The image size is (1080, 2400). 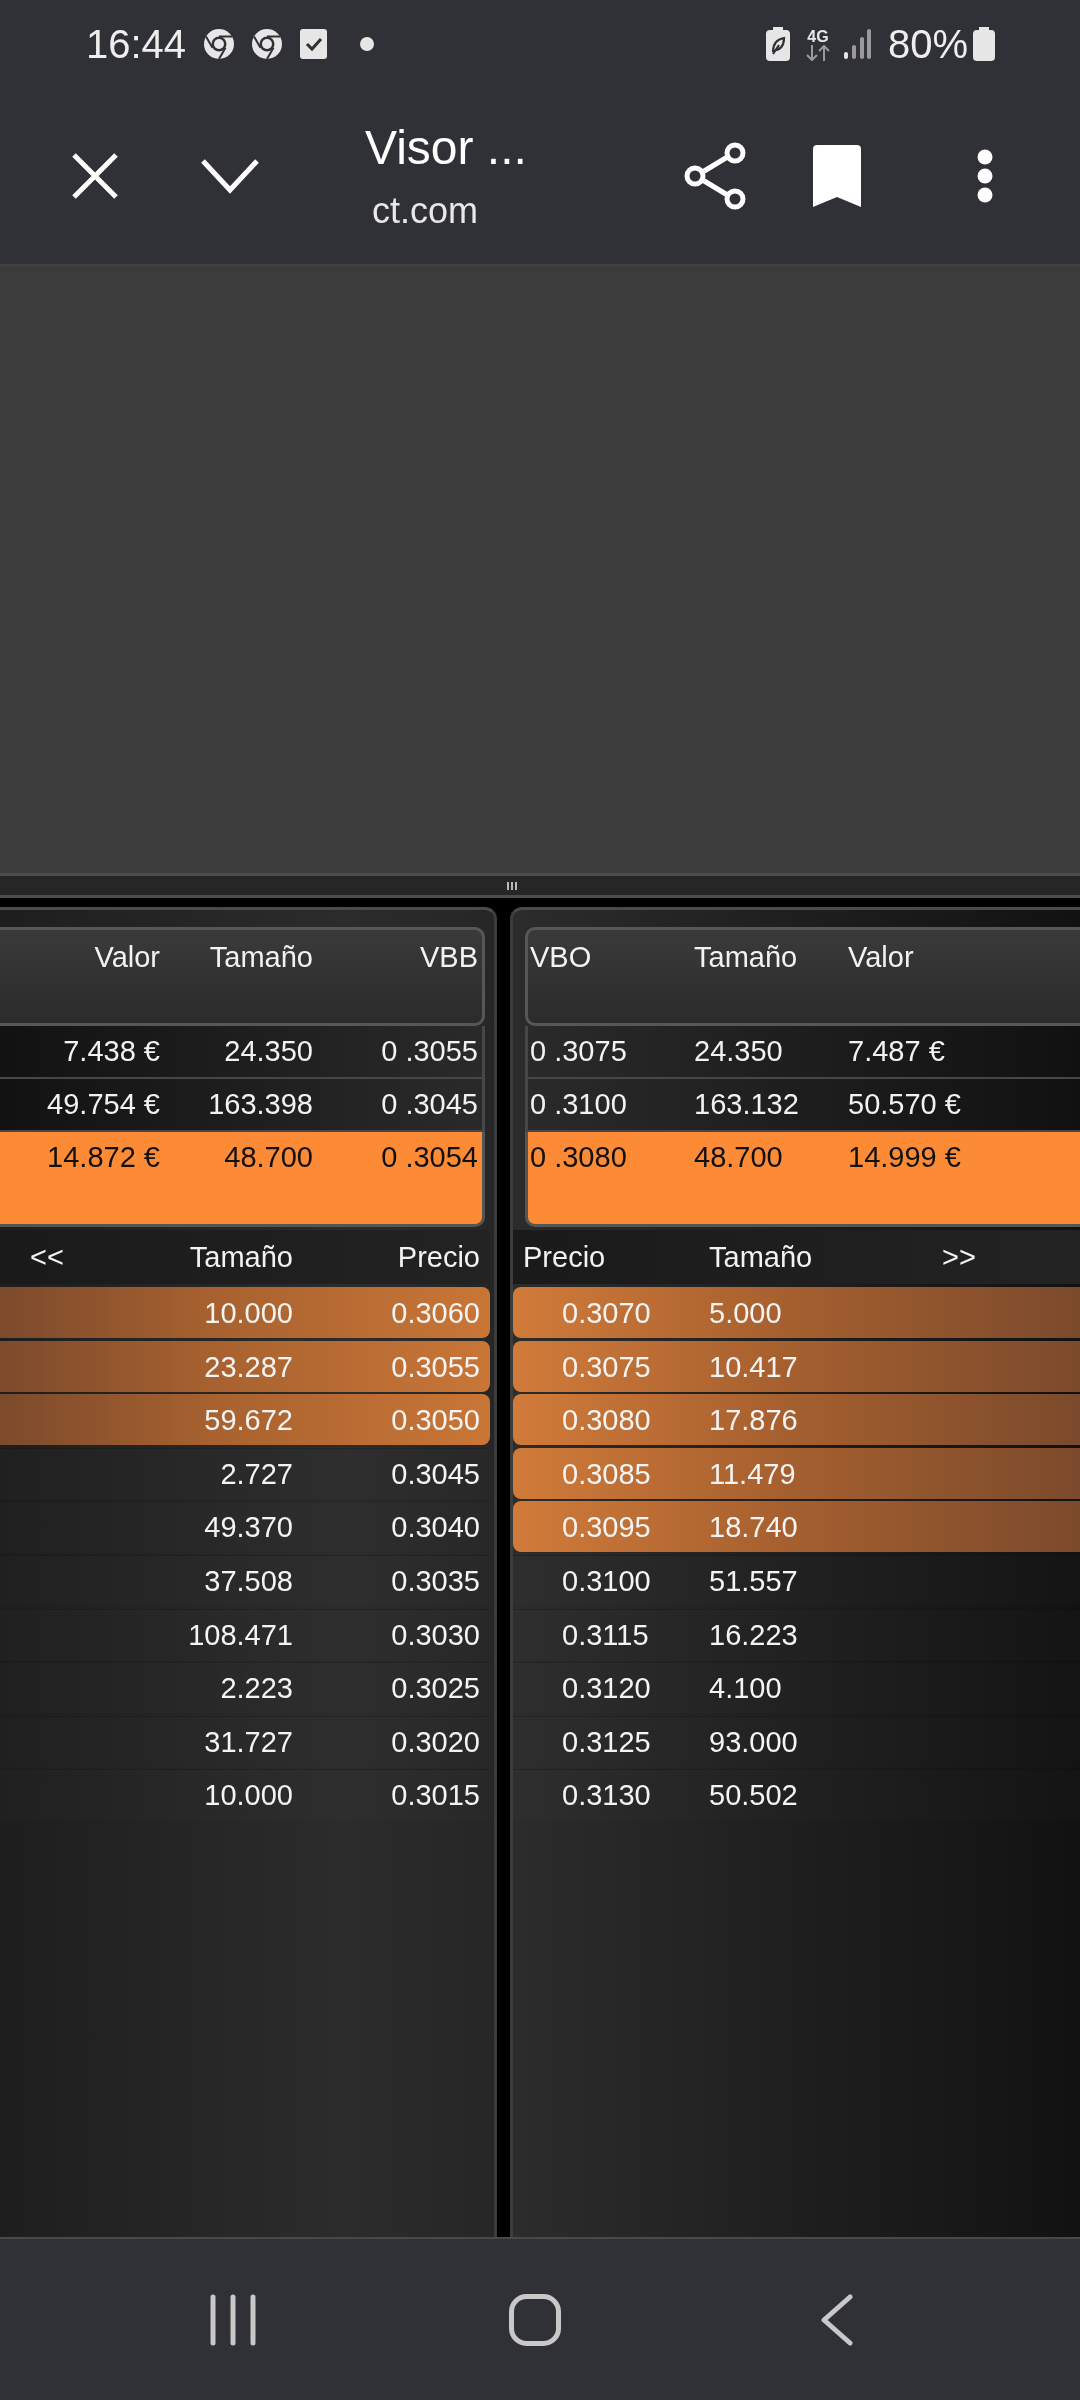 What do you see at coordinates (435, 1528) in the screenshot?
I see `table-cell-text: 0.3040` at bounding box center [435, 1528].